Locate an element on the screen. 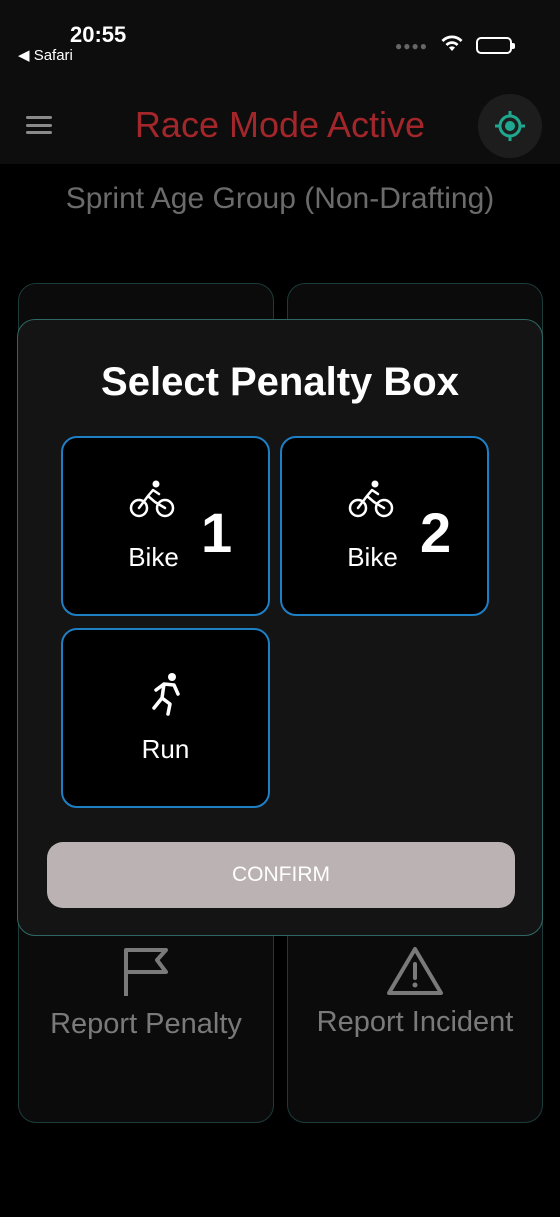 The height and width of the screenshot is (1217, 560). report-incident-button: Report Incident is located at coordinates (415, 992).